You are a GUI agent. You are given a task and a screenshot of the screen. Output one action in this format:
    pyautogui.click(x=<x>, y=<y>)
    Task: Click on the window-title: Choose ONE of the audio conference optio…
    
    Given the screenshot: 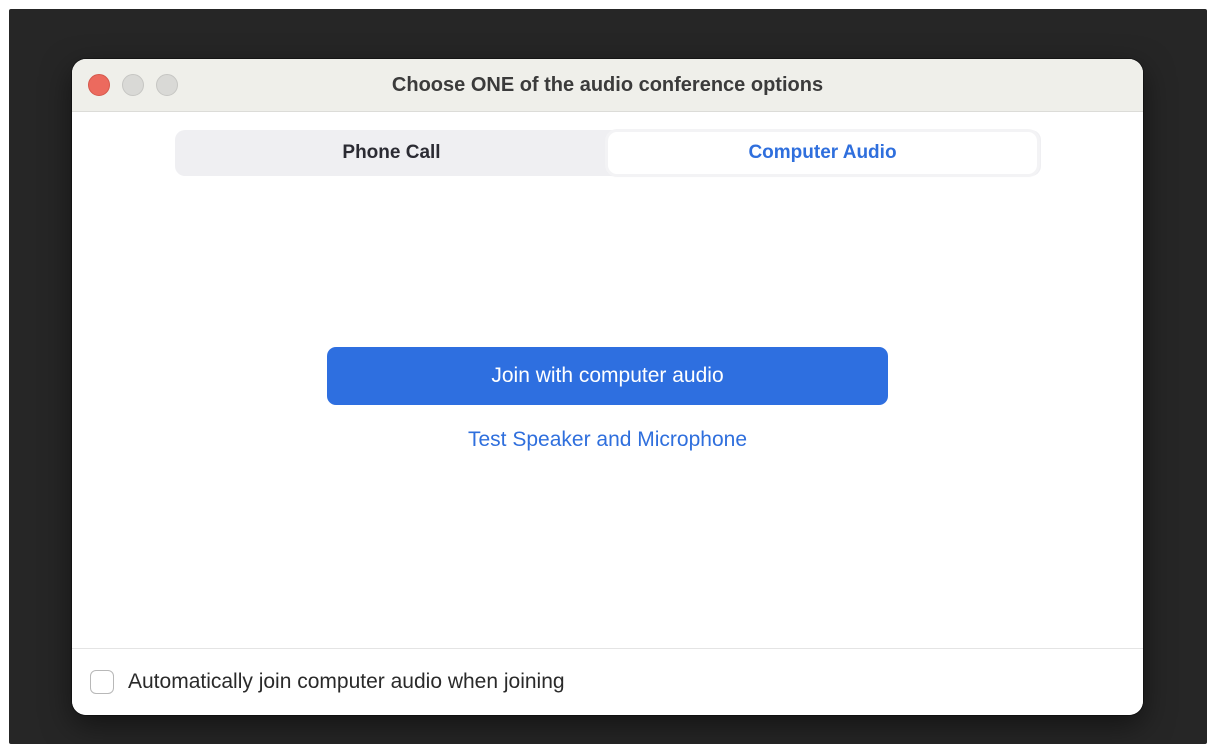 What is the action you would take?
    pyautogui.click(x=607, y=85)
    